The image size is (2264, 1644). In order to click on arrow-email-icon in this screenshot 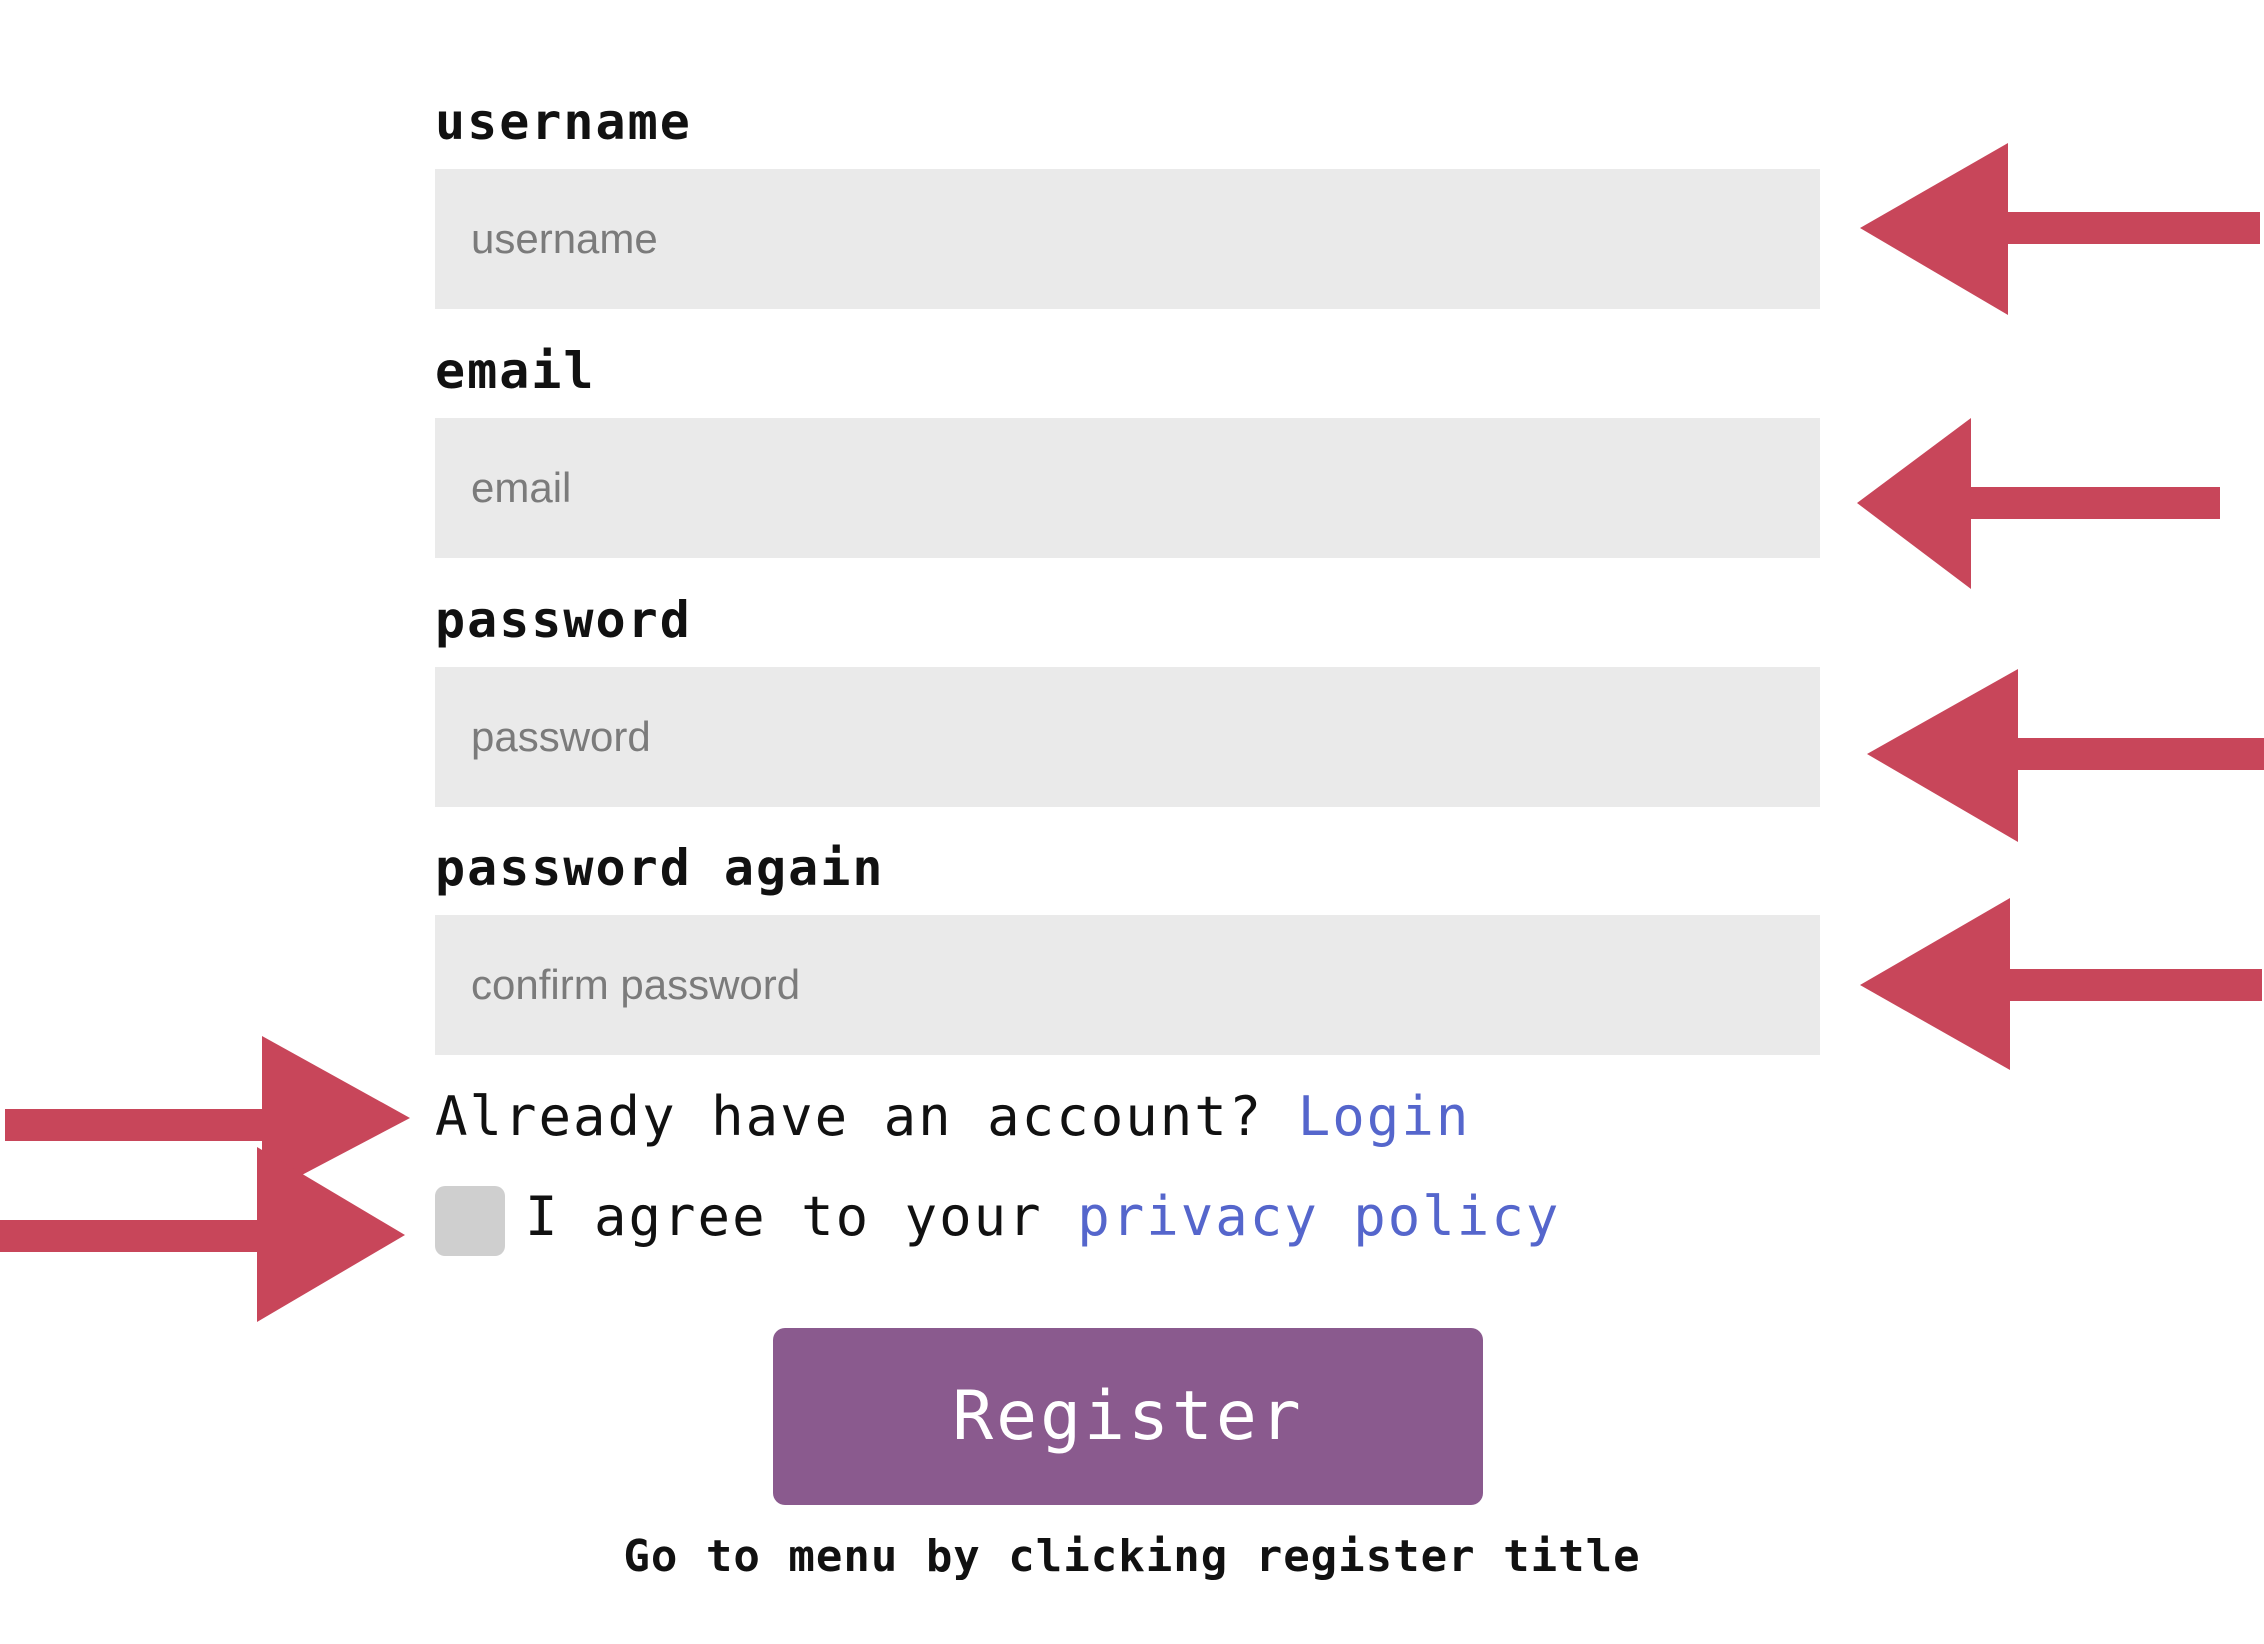, I will do `click(2038, 503)`.